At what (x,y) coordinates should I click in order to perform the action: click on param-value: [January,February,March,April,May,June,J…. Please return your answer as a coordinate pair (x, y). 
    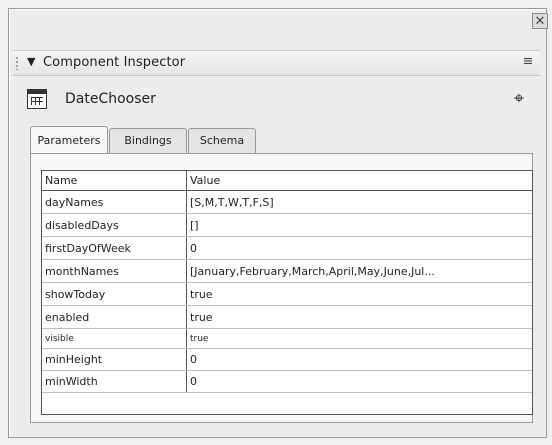
    Looking at the image, I should click on (359, 271).